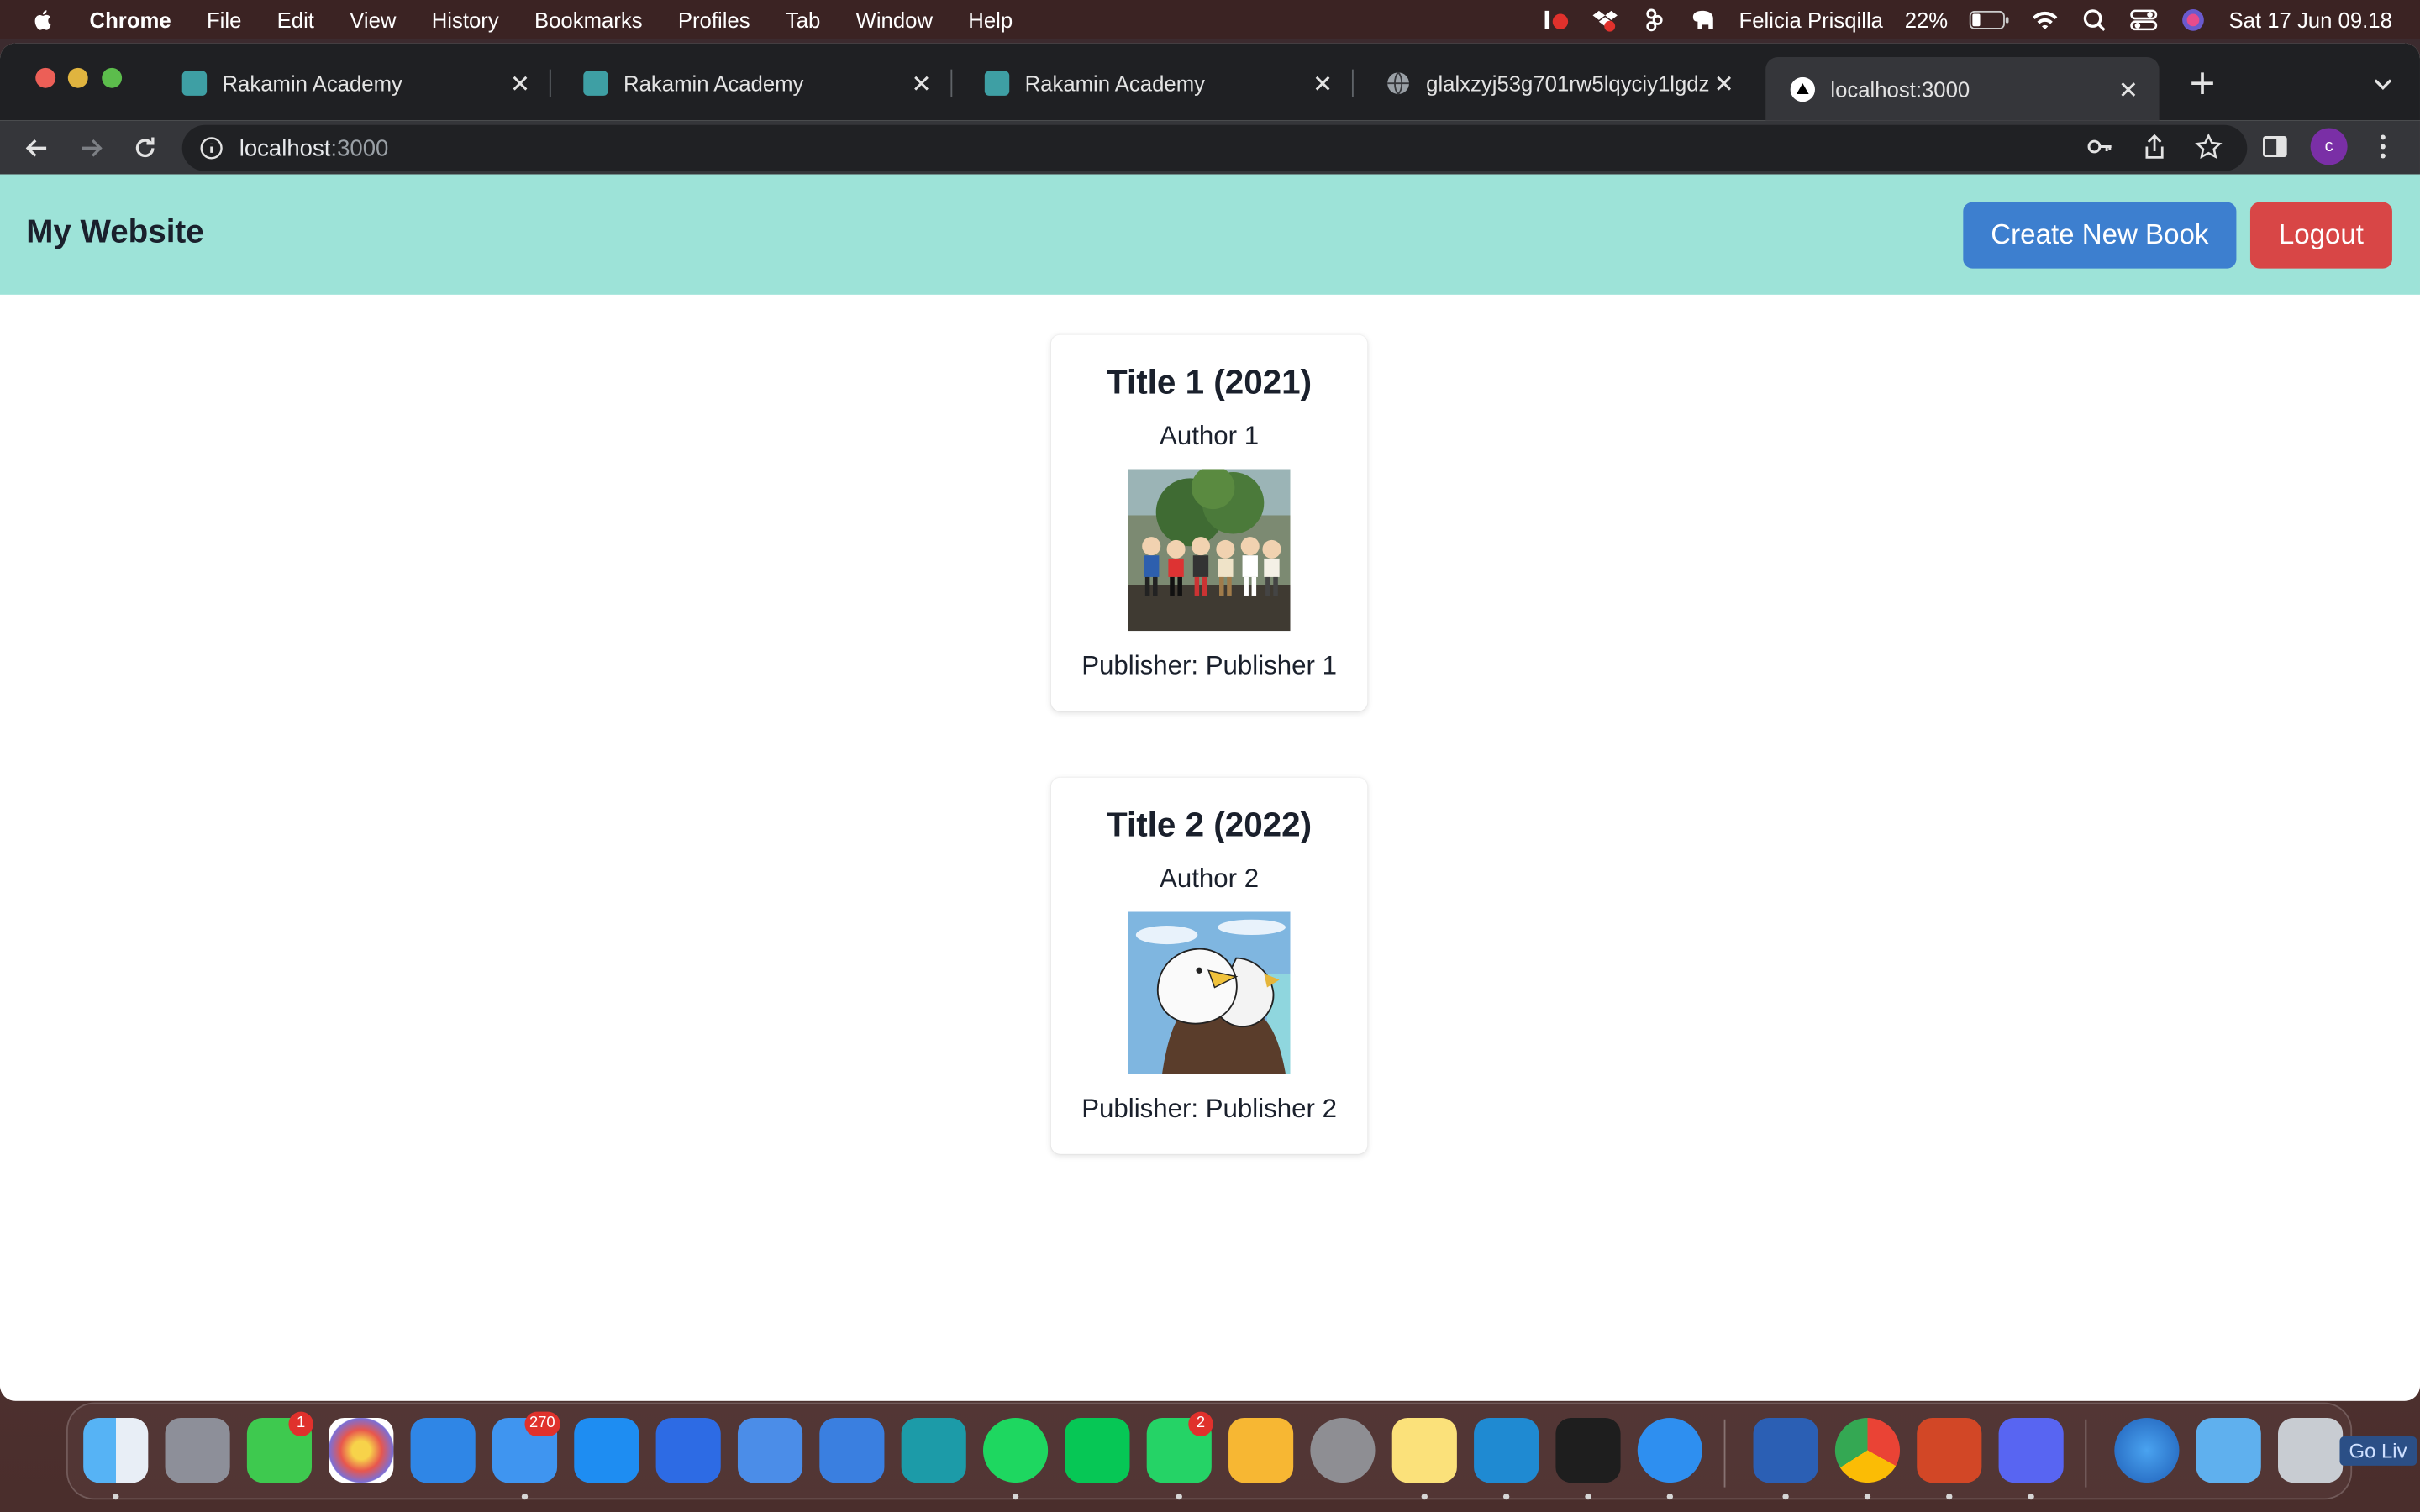 This screenshot has height=1512, width=2420. What do you see at coordinates (197, 1450) in the screenshot?
I see `launchpad-icon` at bounding box center [197, 1450].